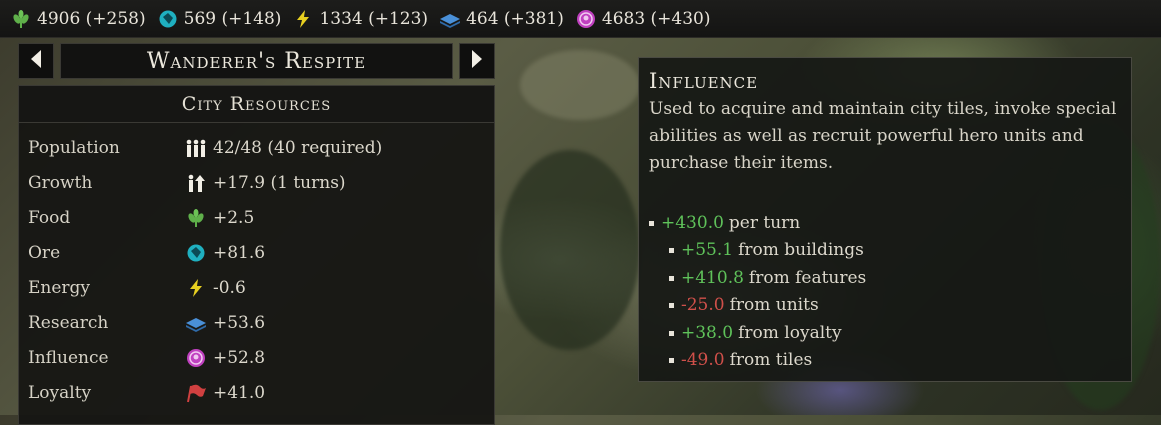  Describe the element at coordinates (196, 183) in the screenshot. I see `growth-icon` at that location.